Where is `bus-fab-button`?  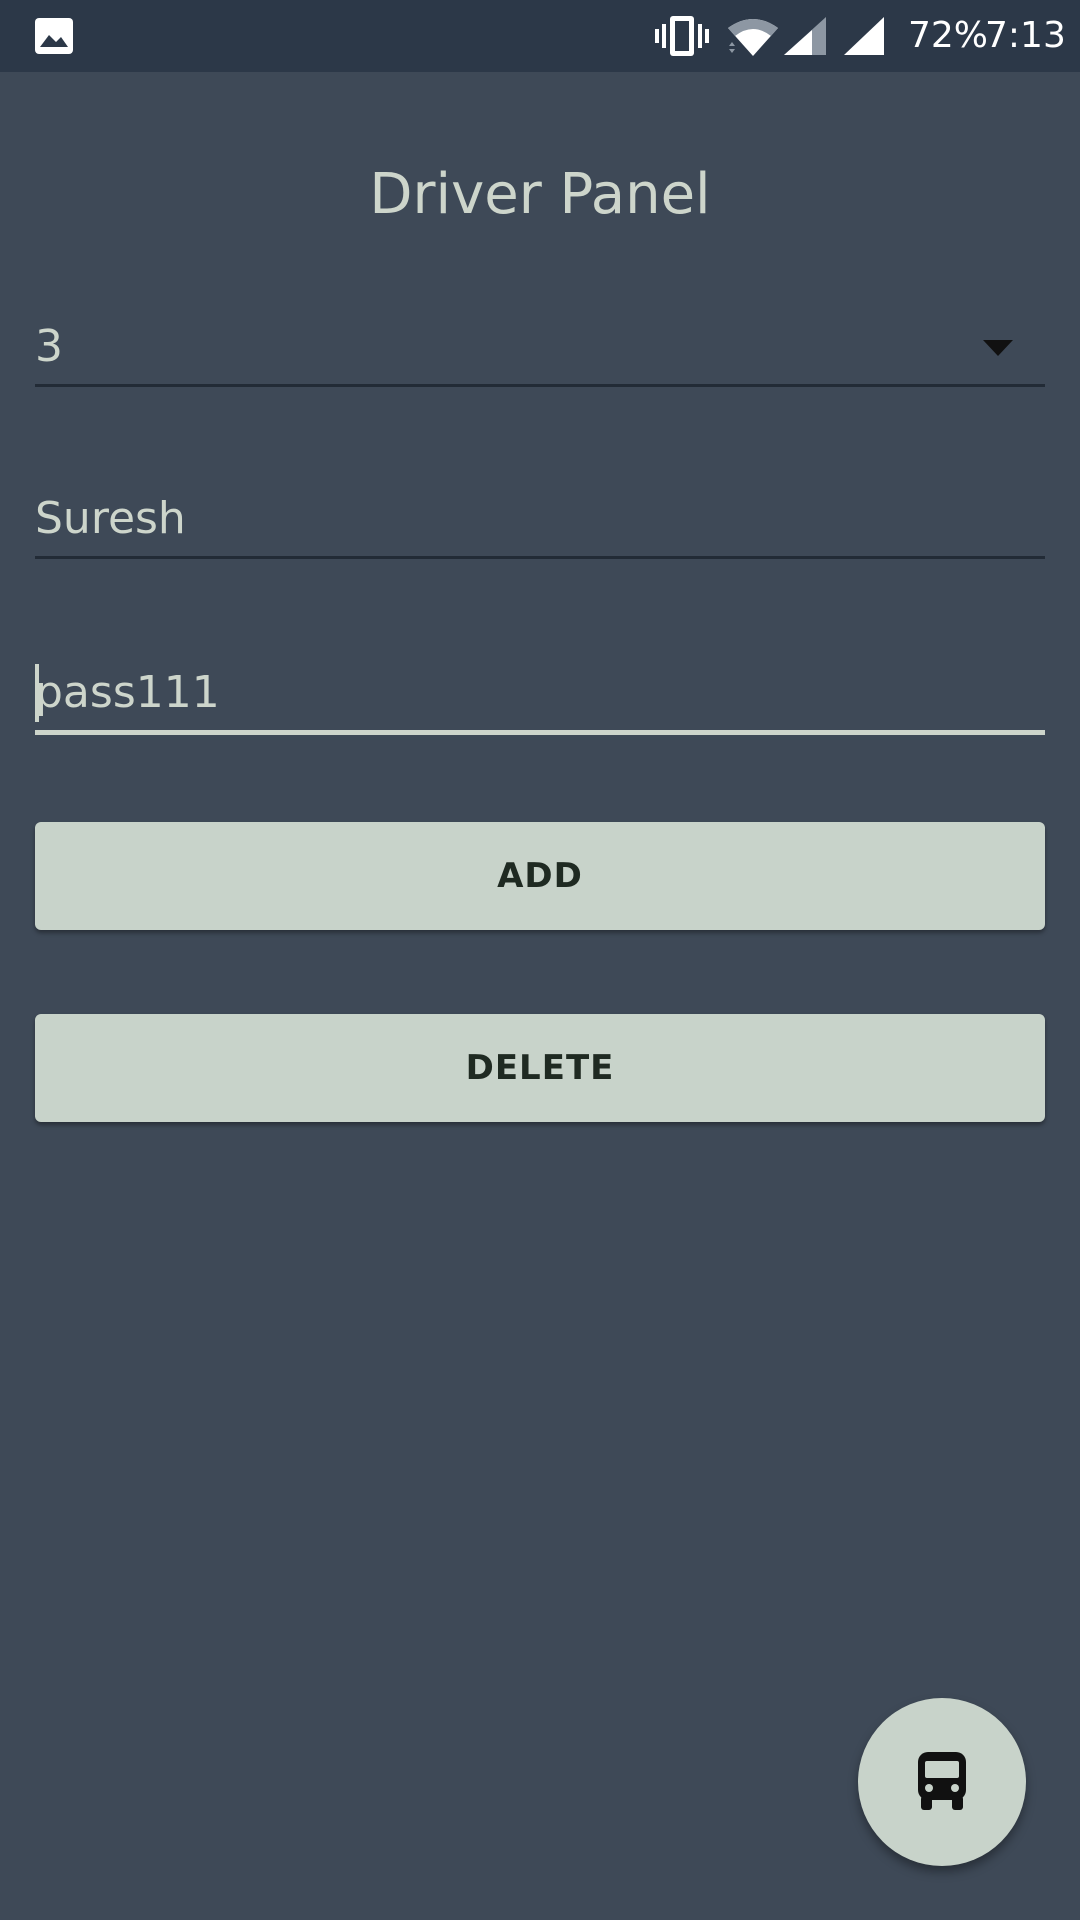 bus-fab-button is located at coordinates (942, 1782).